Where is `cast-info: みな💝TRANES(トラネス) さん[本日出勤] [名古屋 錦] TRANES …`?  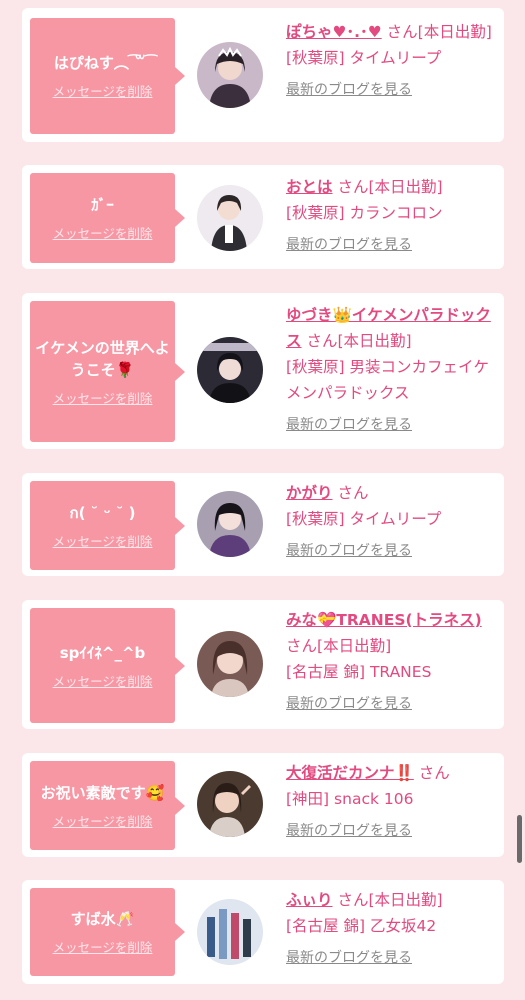 cast-info: みな💝TRANES(トラネス) さん[本日出勤] [名古屋 錦] TRANES … is located at coordinates (392, 662).